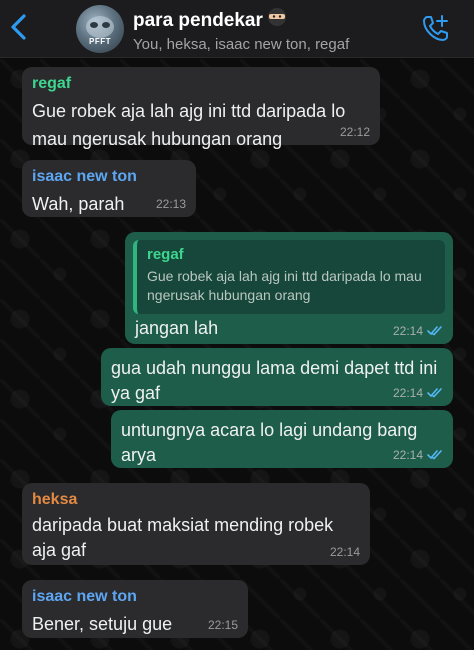  I want to click on sender-name: heksa, so click(55, 499).